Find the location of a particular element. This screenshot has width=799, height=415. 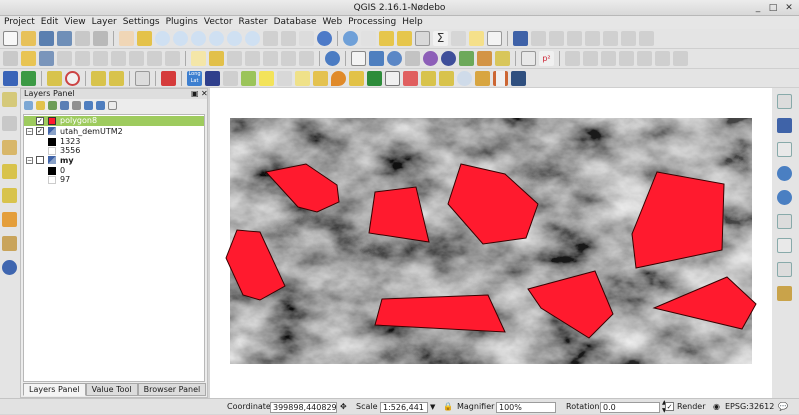

menu-plugins: Plugins is located at coordinates (182, 22).